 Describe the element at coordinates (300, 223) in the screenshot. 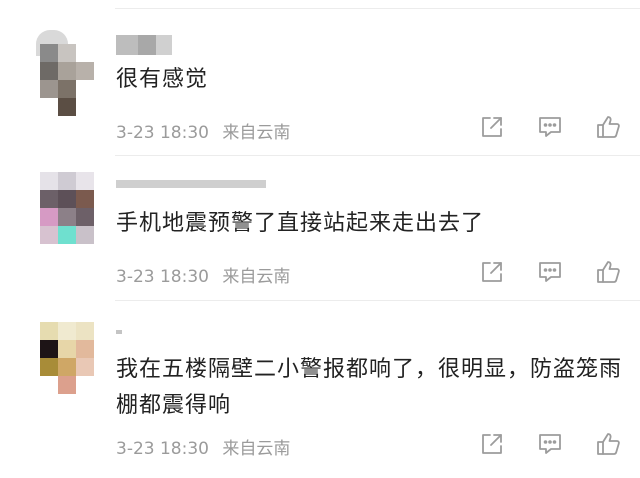

I see `comment-text: 手机地震预警了直接站起来走出去了` at that location.